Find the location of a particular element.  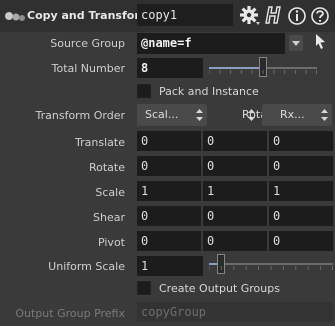

shear-y-field: 0 is located at coordinates (235, 216).